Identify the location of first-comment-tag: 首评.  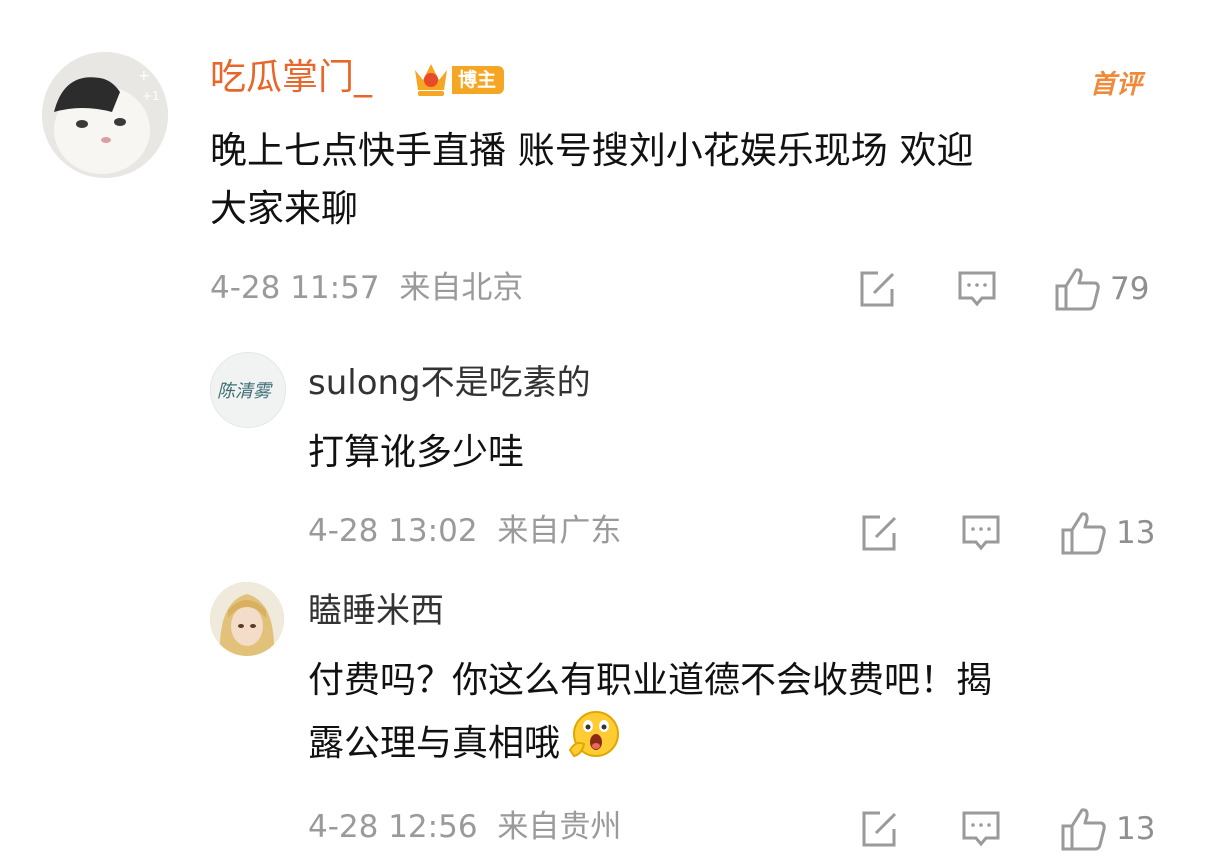
(1116, 85).